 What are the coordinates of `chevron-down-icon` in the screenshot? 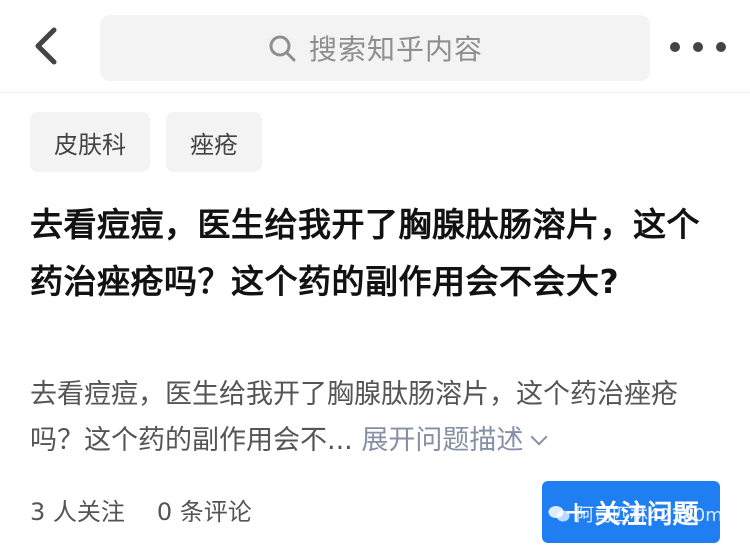 It's located at (539, 437).